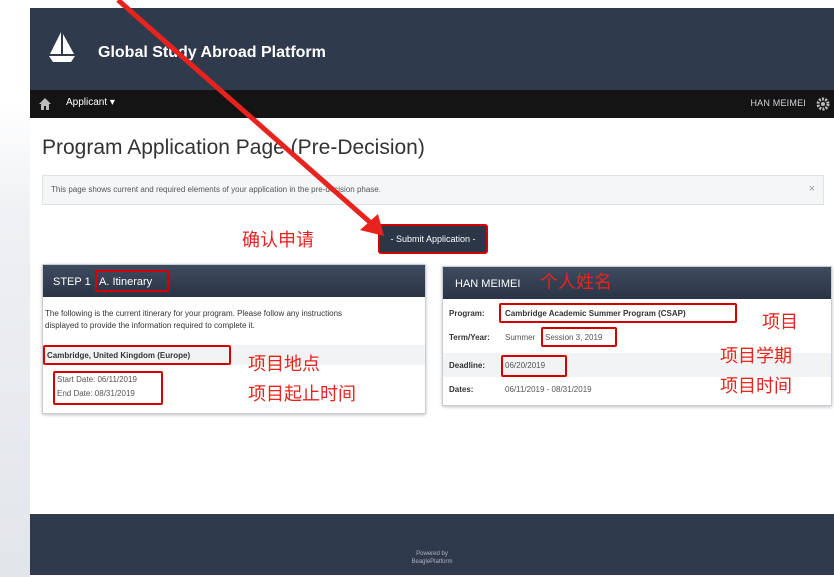  What do you see at coordinates (234, 281) in the screenshot?
I see `itinerary-panel-header: STEP 1 A. Itinerary` at bounding box center [234, 281].